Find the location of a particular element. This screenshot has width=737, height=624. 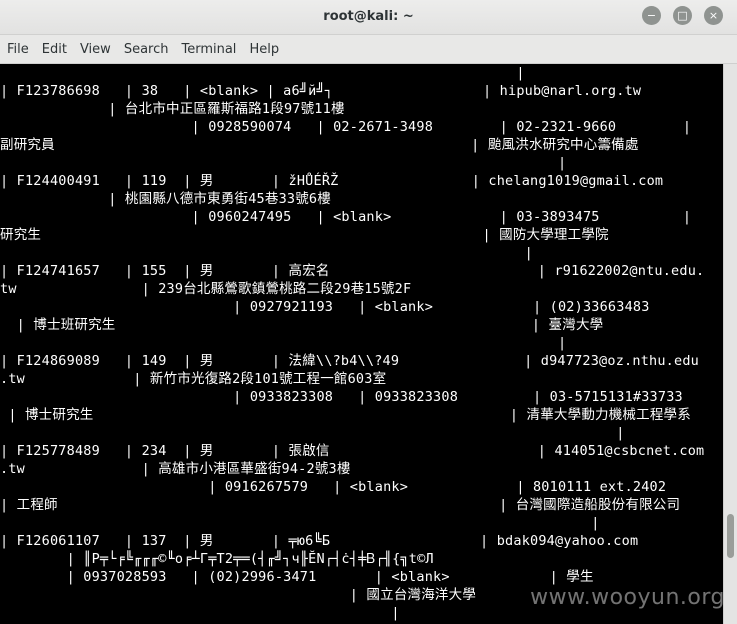

window-title: root@kali: ~ is located at coordinates (368, 16).